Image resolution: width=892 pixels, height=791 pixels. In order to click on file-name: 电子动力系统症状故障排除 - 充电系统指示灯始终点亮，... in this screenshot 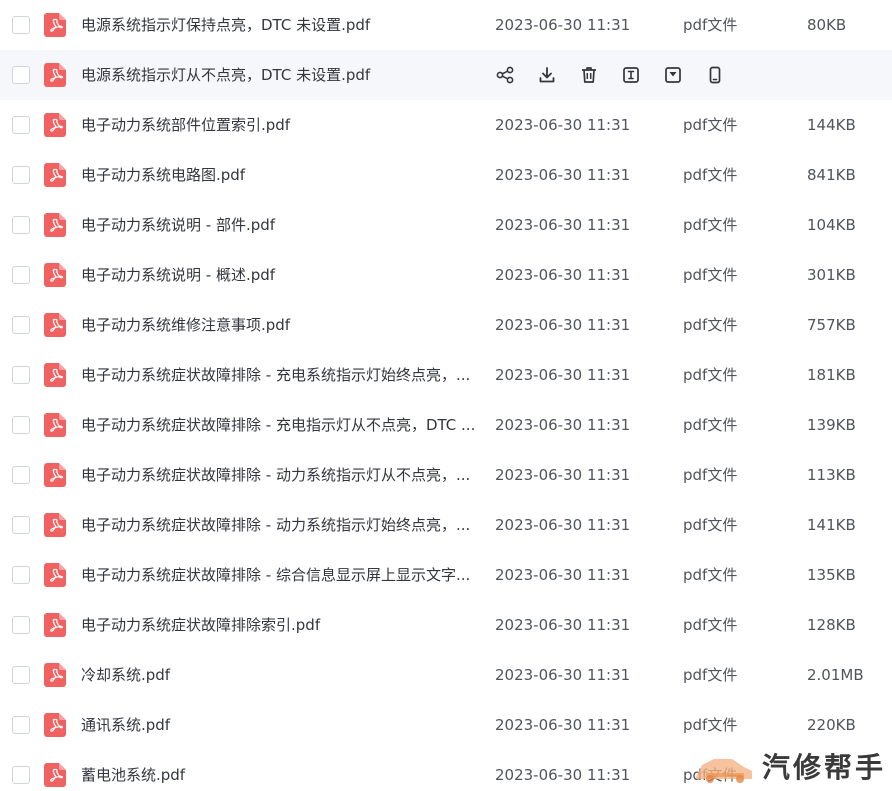, I will do `click(281, 375)`.